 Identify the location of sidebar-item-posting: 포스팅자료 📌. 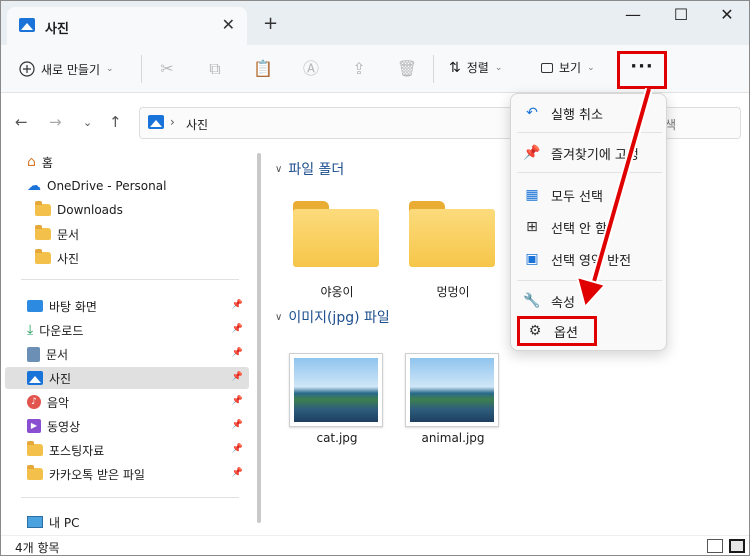
(127, 450).